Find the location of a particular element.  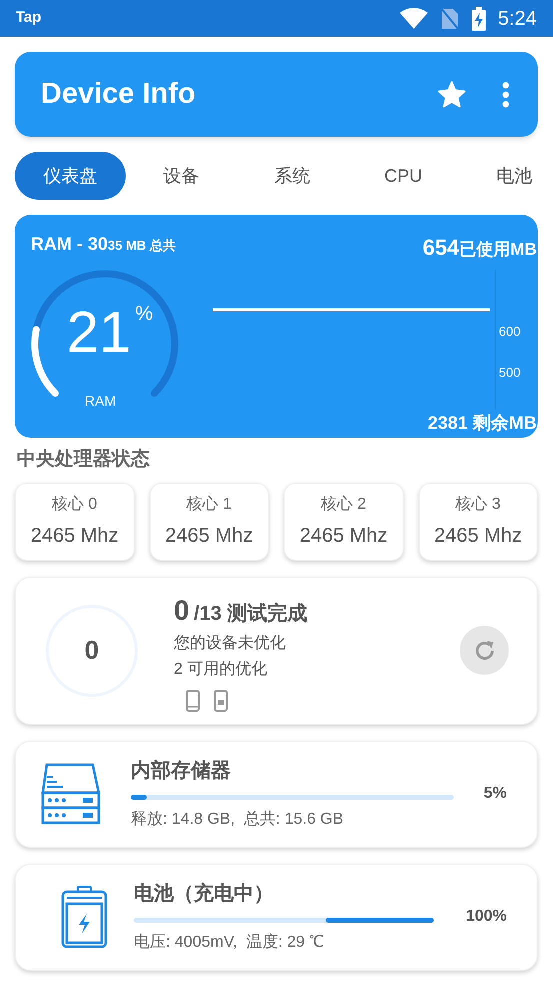

status-text: 您的设备未优化 is located at coordinates (230, 644).